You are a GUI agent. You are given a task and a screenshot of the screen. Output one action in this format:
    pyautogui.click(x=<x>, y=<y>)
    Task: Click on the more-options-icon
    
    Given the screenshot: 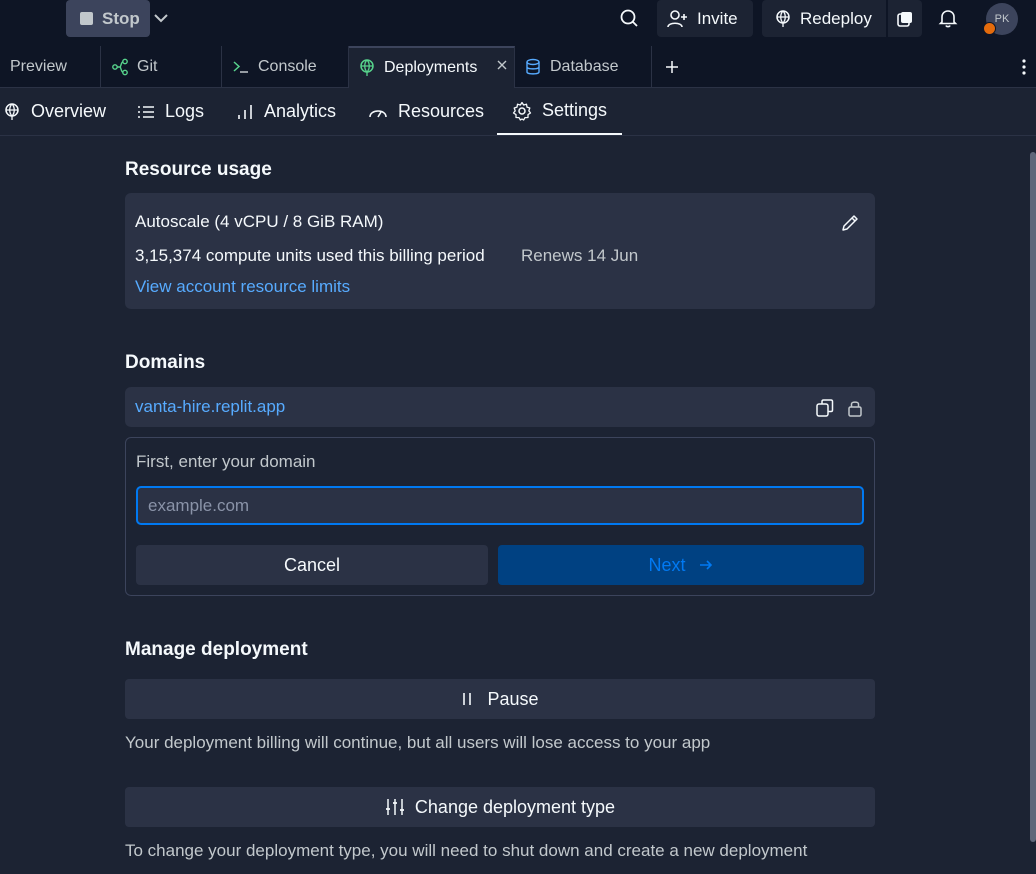 What is the action you would take?
    pyautogui.click(x=1024, y=67)
    